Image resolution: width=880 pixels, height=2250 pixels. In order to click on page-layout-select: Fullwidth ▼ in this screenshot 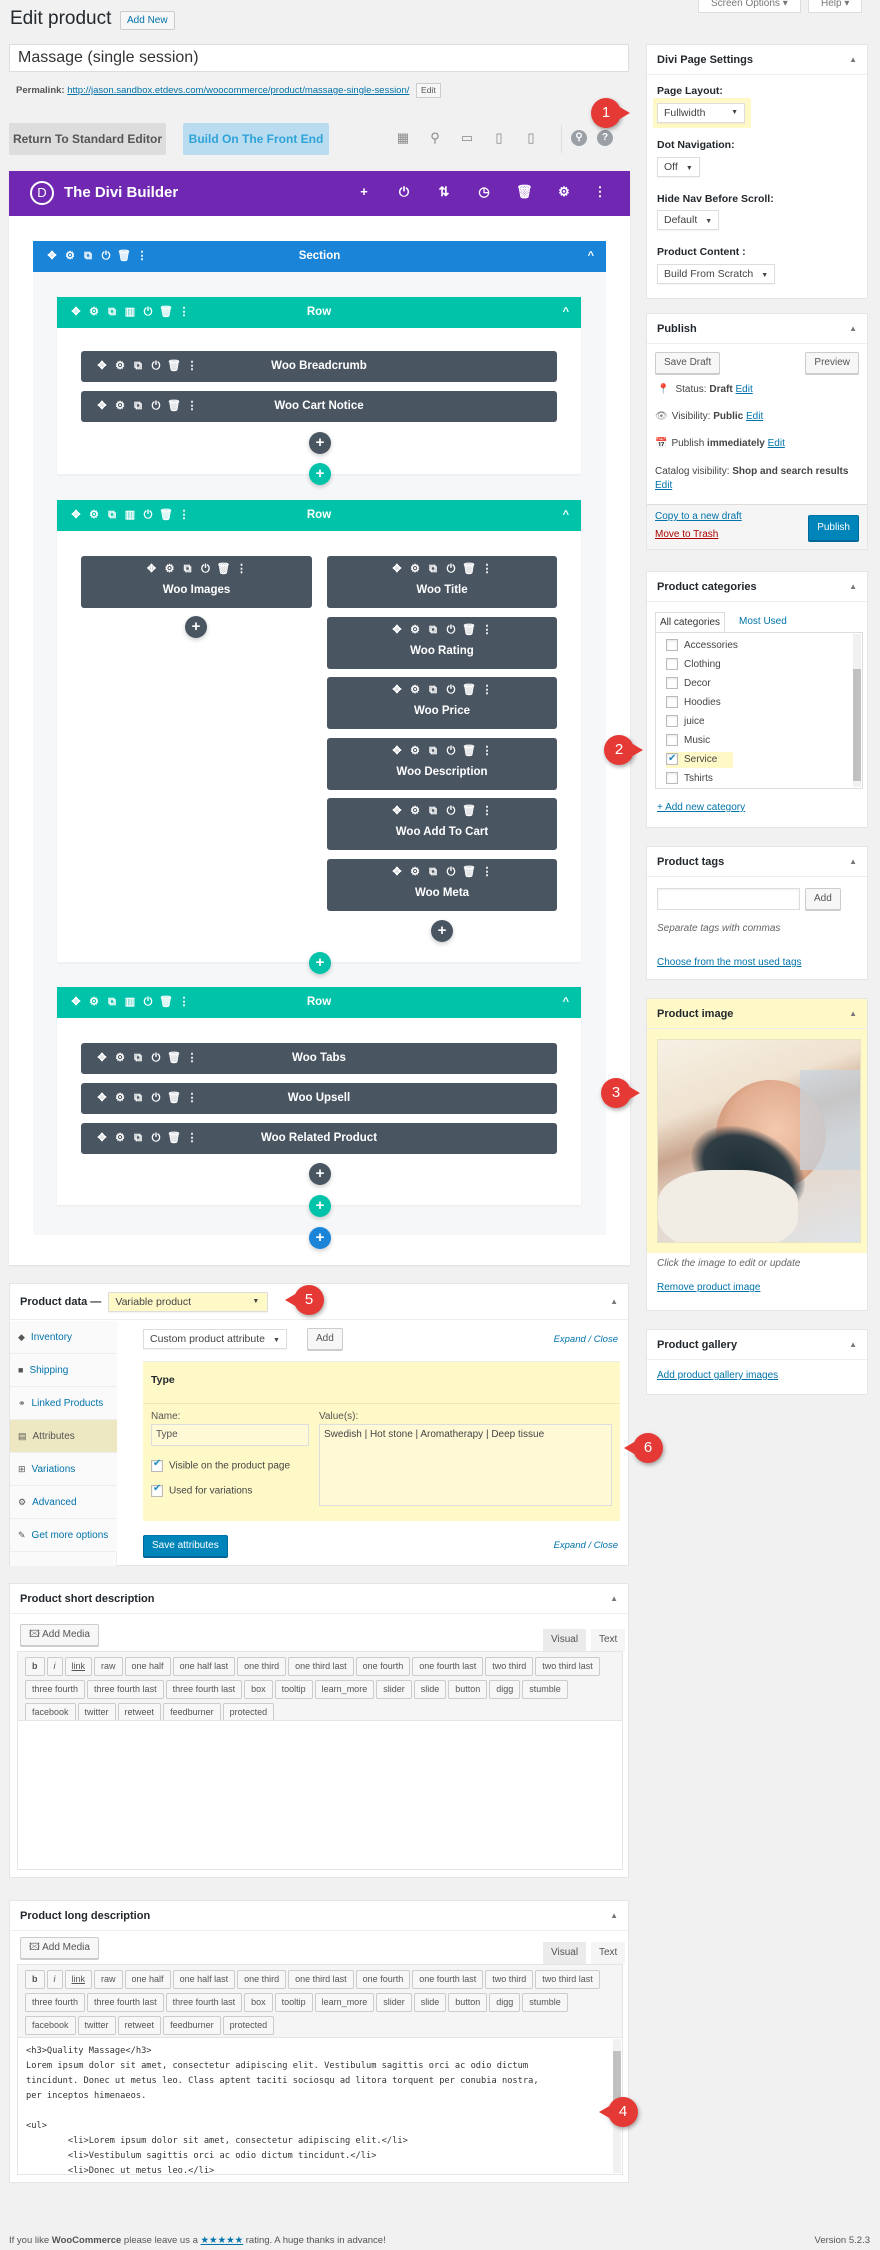, I will do `click(701, 113)`.